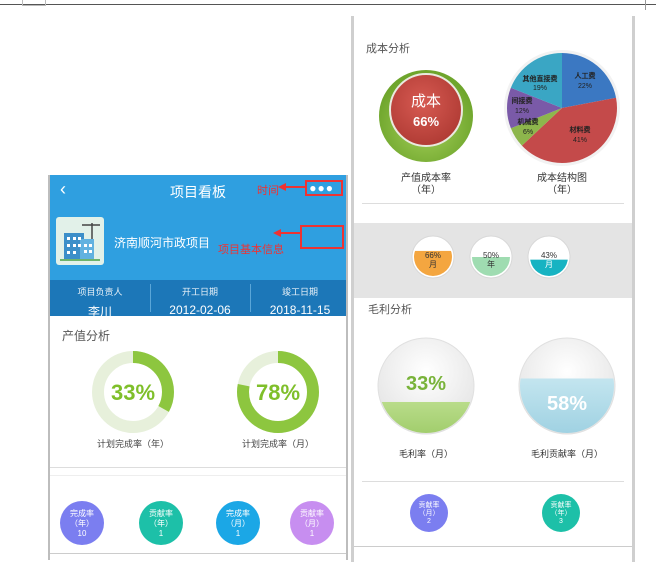 Image resolution: width=656 pixels, height=572 pixels. I want to click on info-value: 李川, so click(99, 312).